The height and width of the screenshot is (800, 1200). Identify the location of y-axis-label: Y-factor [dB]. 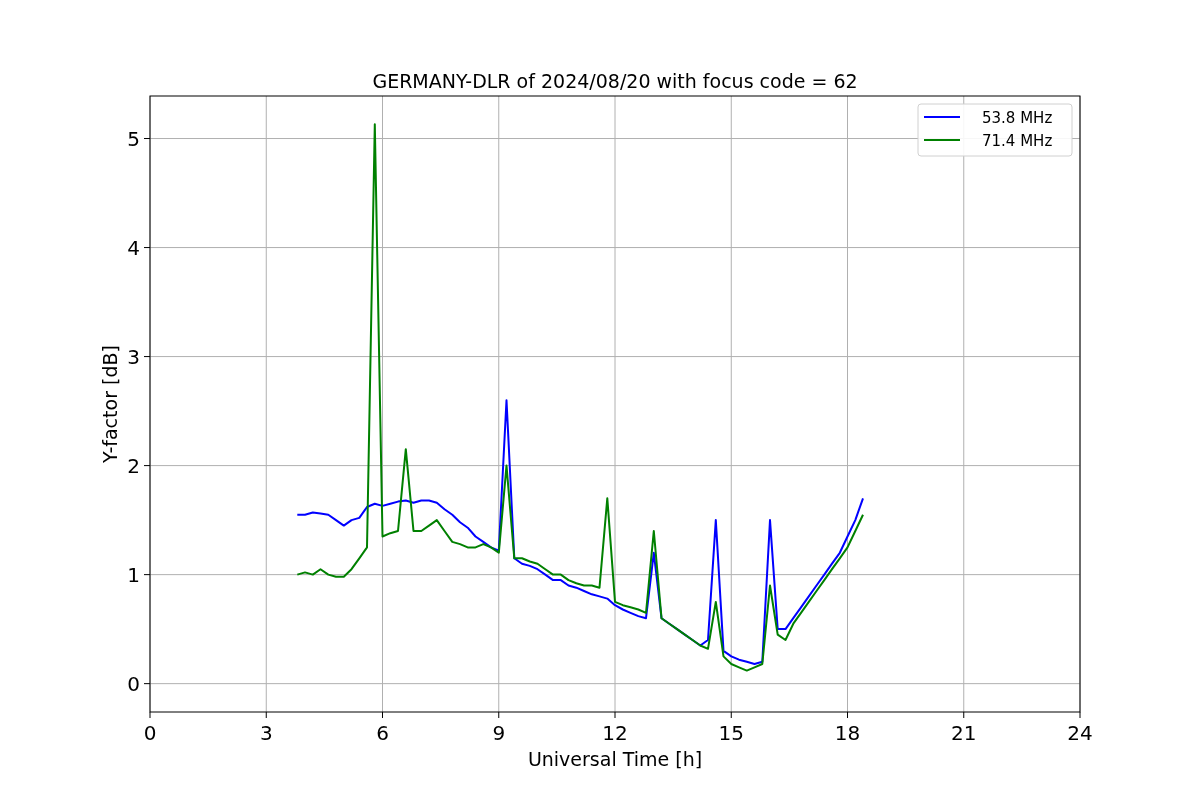
(110, 404).